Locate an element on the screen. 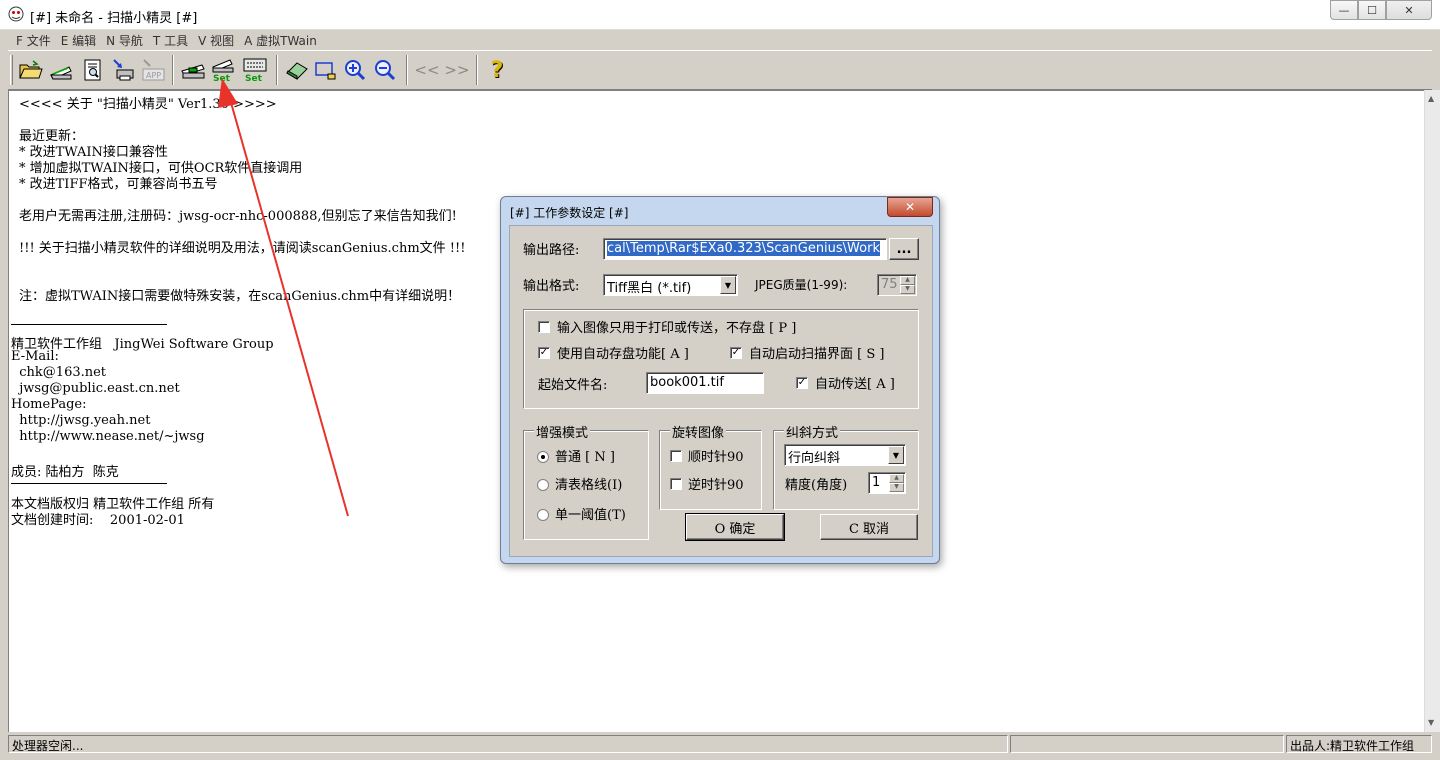 The image size is (1440, 760). rotate-ccw-label: 逆时针90 is located at coordinates (716, 485).